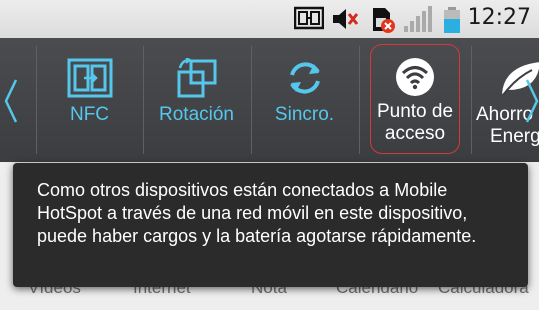 The width and height of the screenshot is (539, 310). What do you see at coordinates (499, 17) in the screenshot?
I see `clock: 12:27` at bounding box center [499, 17].